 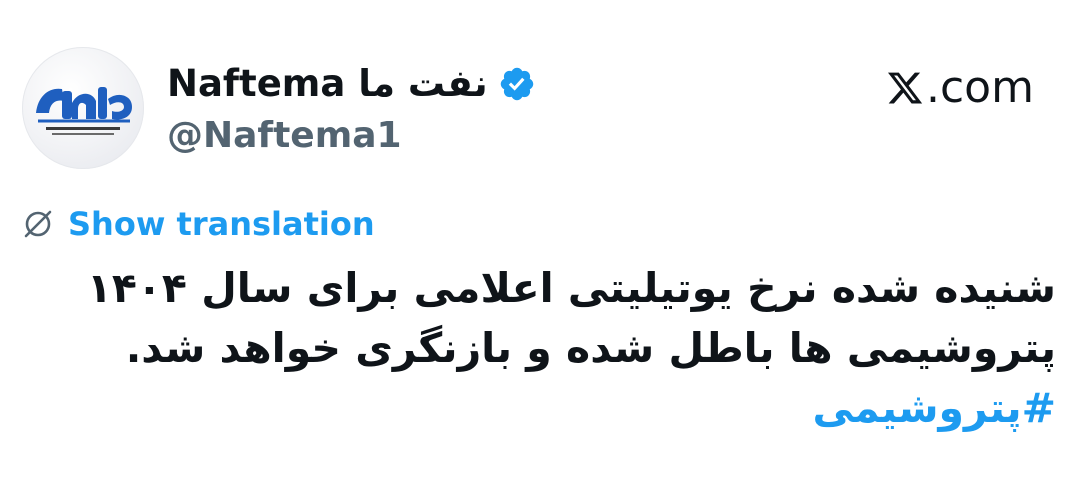 What do you see at coordinates (905, 88) in the screenshot?
I see `x-logo-icon` at bounding box center [905, 88].